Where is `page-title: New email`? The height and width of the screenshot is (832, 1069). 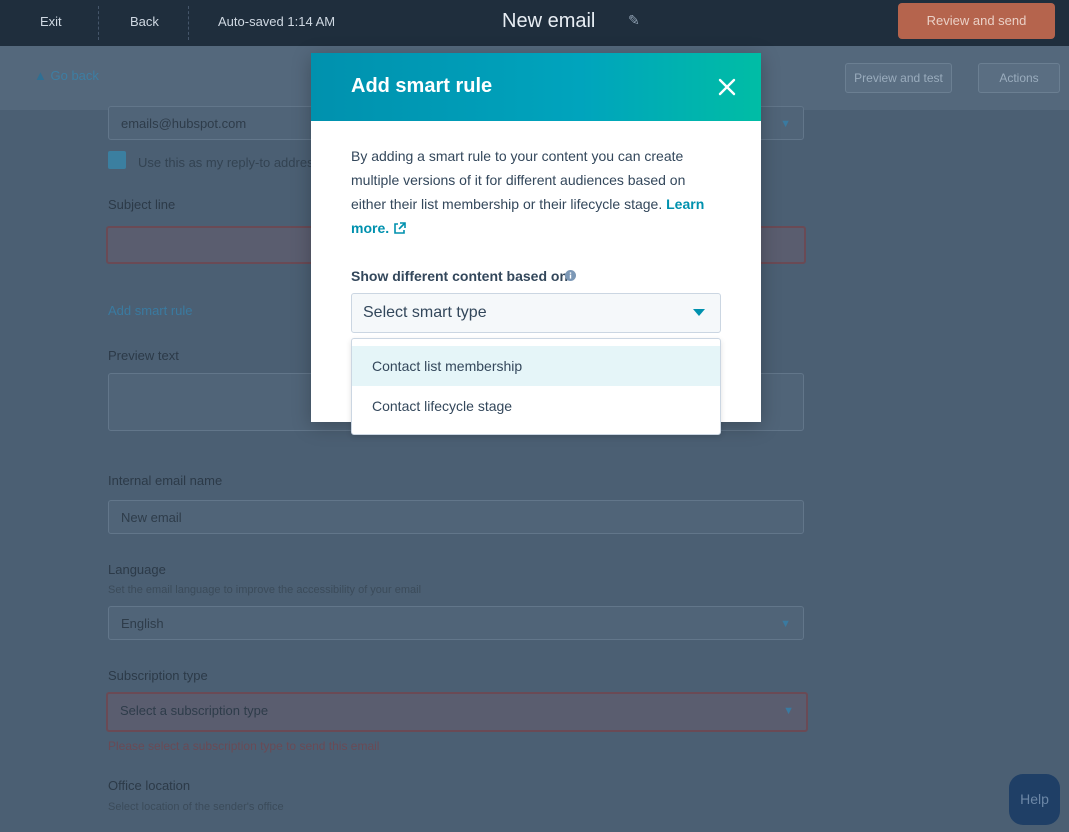
page-title: New email is located at coordinates (548, 21).